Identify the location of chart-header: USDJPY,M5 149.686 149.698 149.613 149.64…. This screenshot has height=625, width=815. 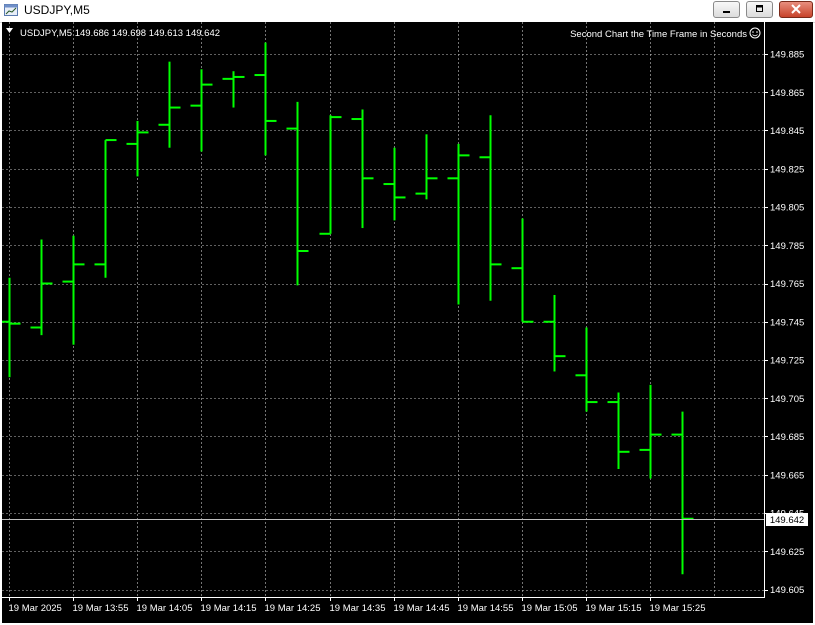
(113, 33).